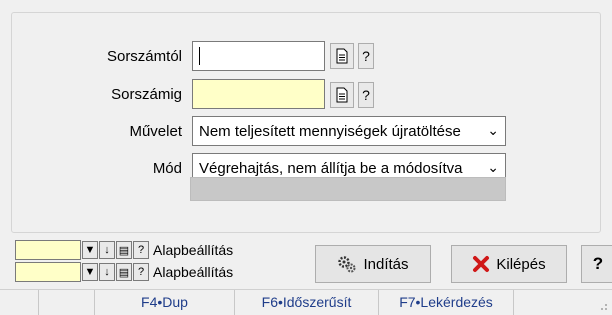 The image size is (612, 315). What do you see at coordinates (521, 264) in the screenshot?
I see `exit-label: Kilépés` at bounding box center [521, 264].